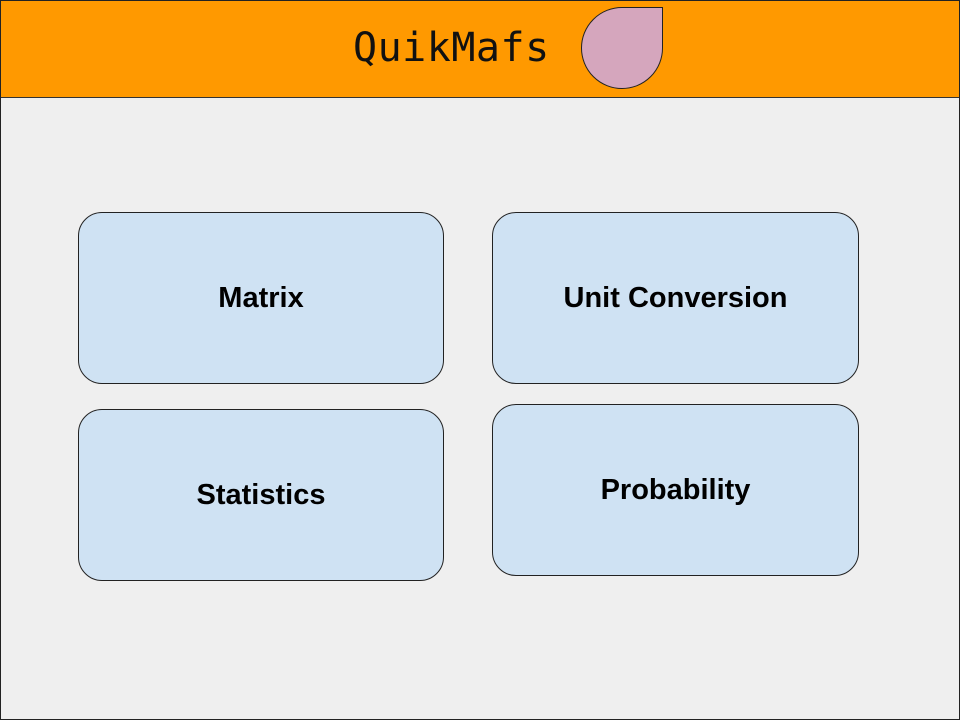  I want to click on probability-button-label: Probability, so click(675, 489).